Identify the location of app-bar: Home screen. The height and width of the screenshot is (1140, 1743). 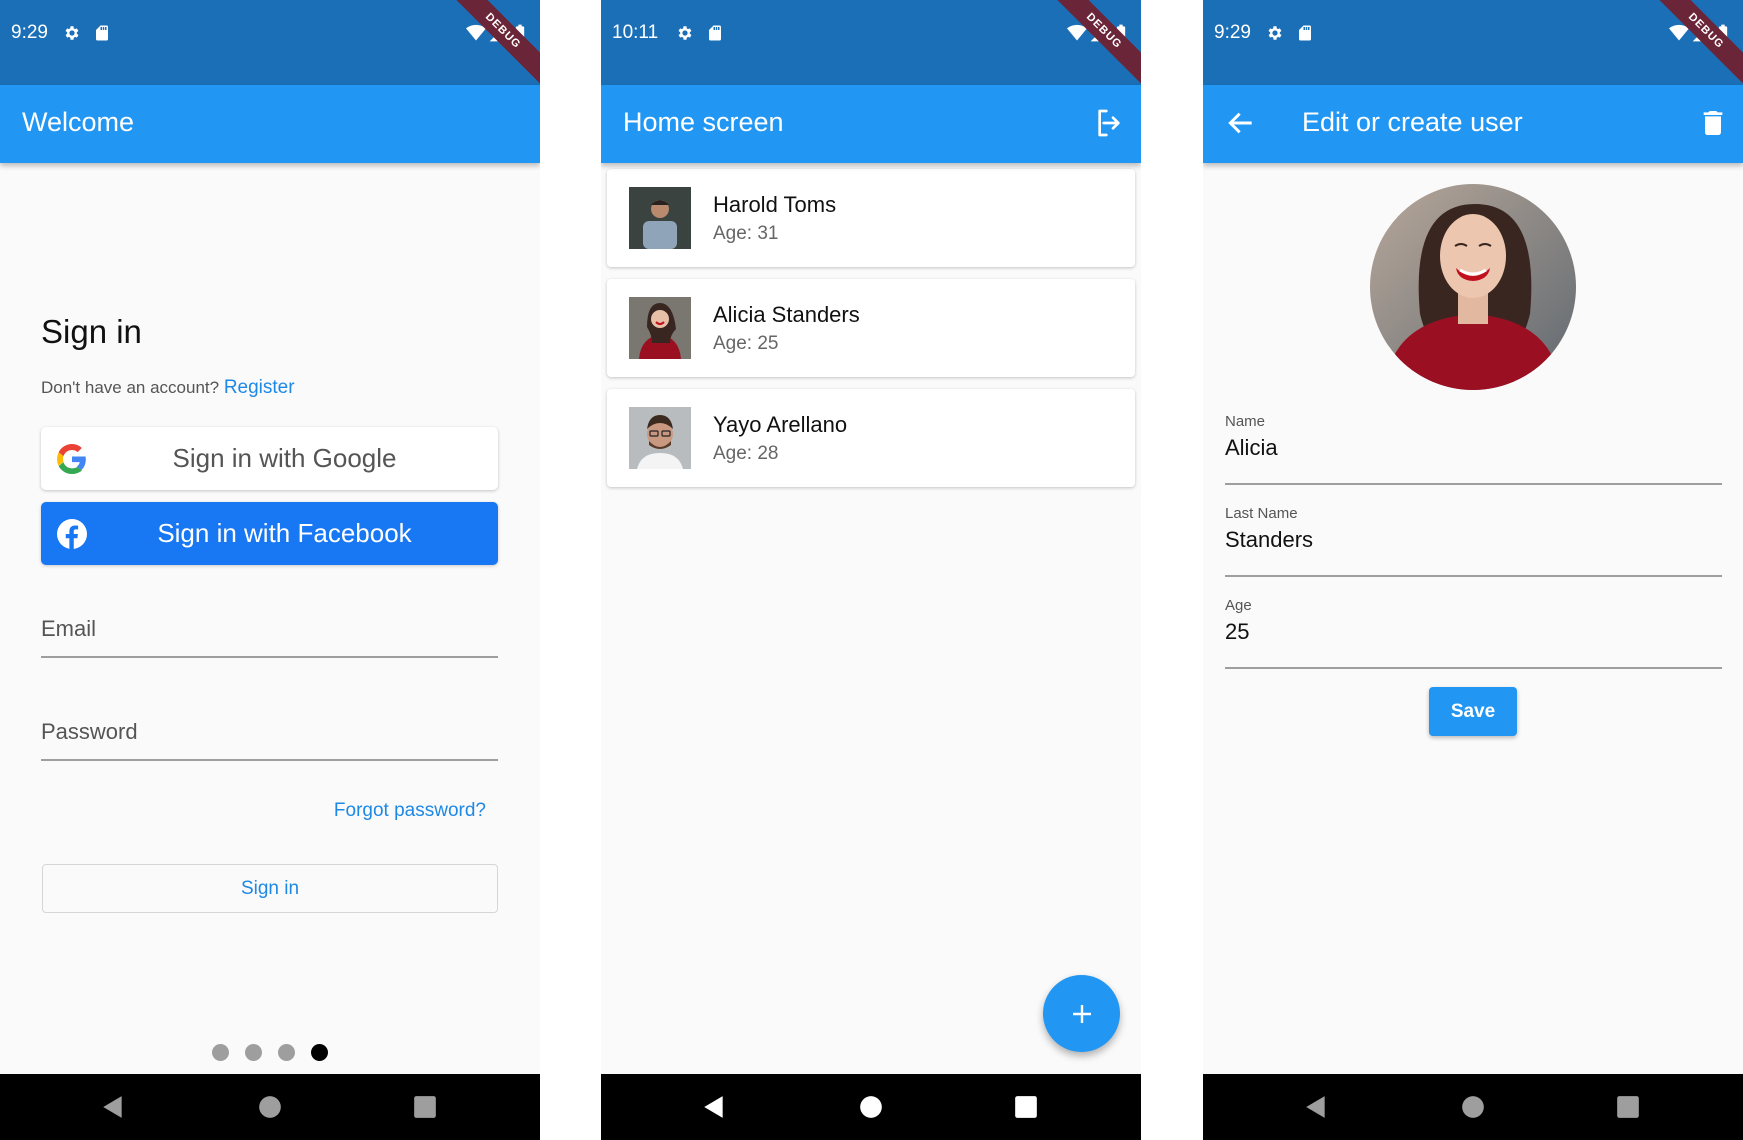
(871, 124).